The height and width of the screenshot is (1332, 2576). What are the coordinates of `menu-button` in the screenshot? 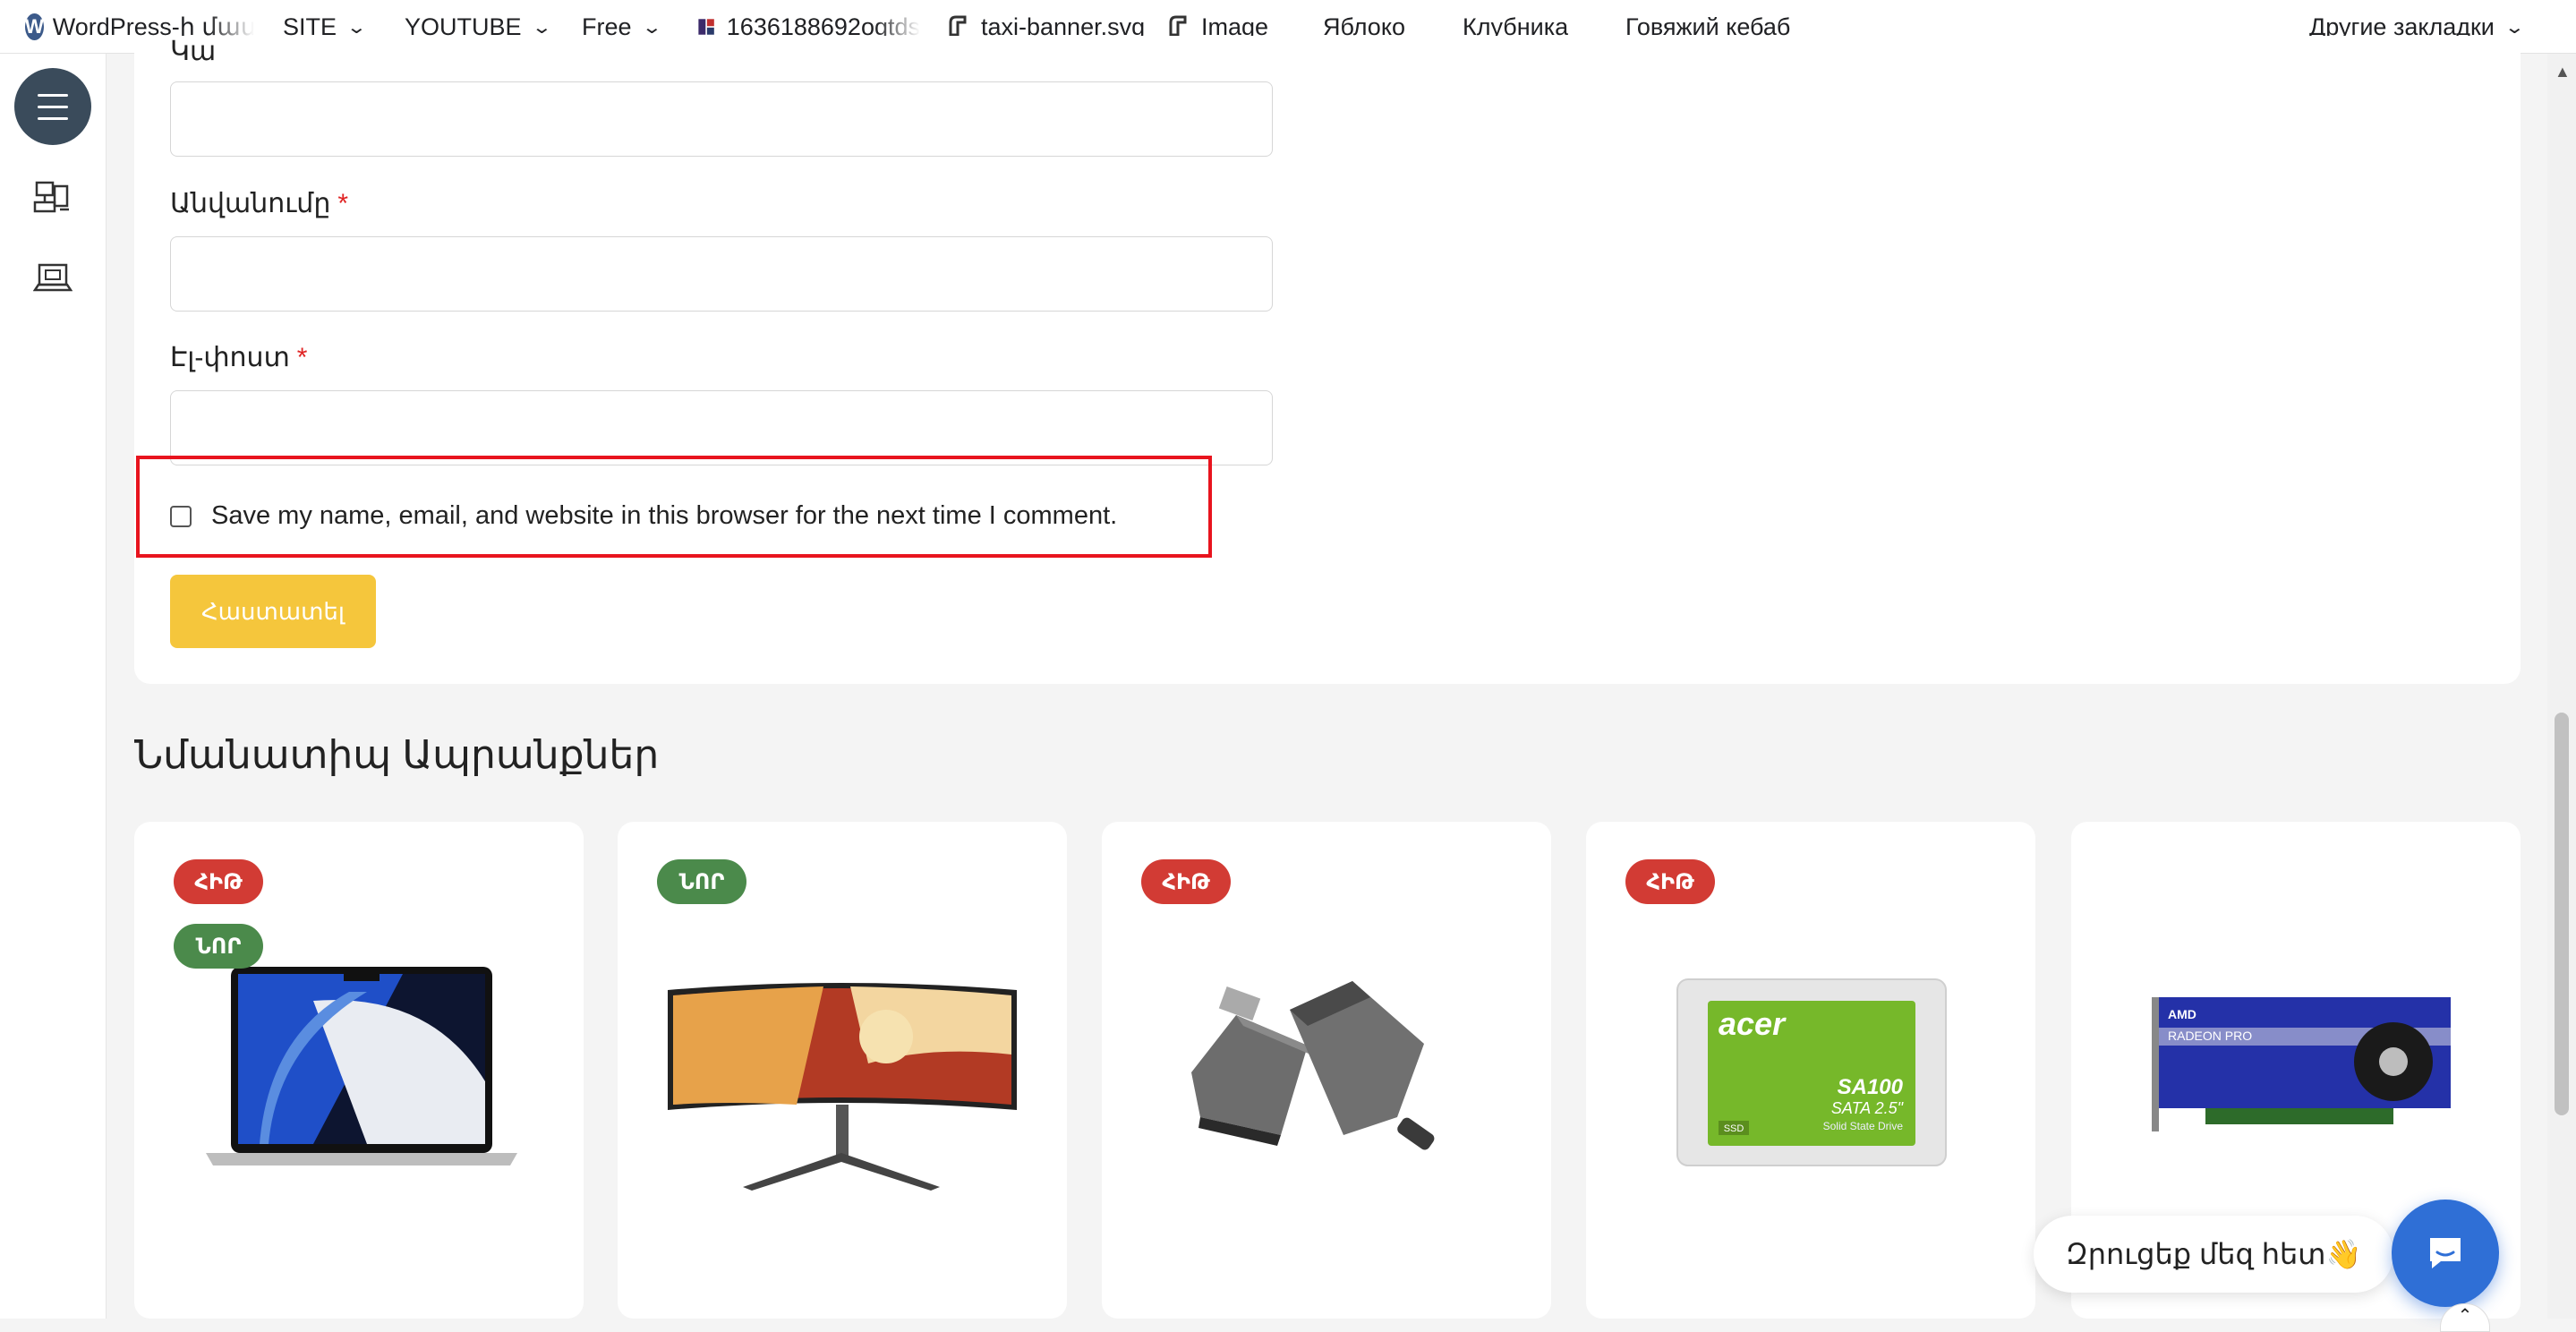 It's located at (52, 106).